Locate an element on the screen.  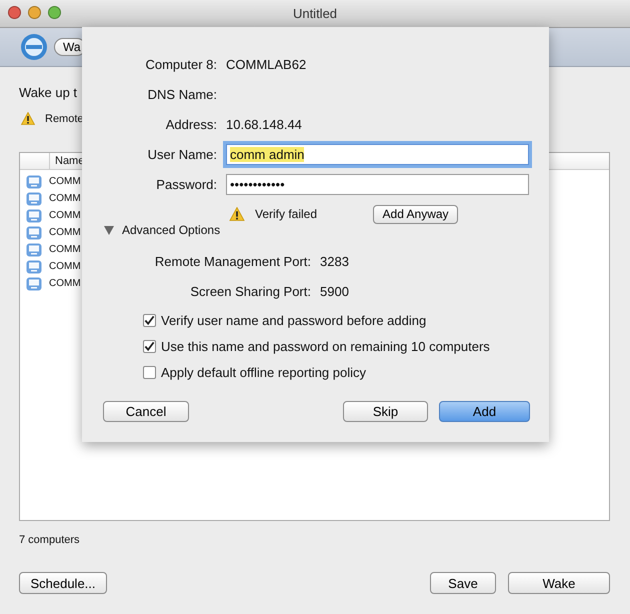
field-value: COMMLAB62 is located at coordinates (266, 64).